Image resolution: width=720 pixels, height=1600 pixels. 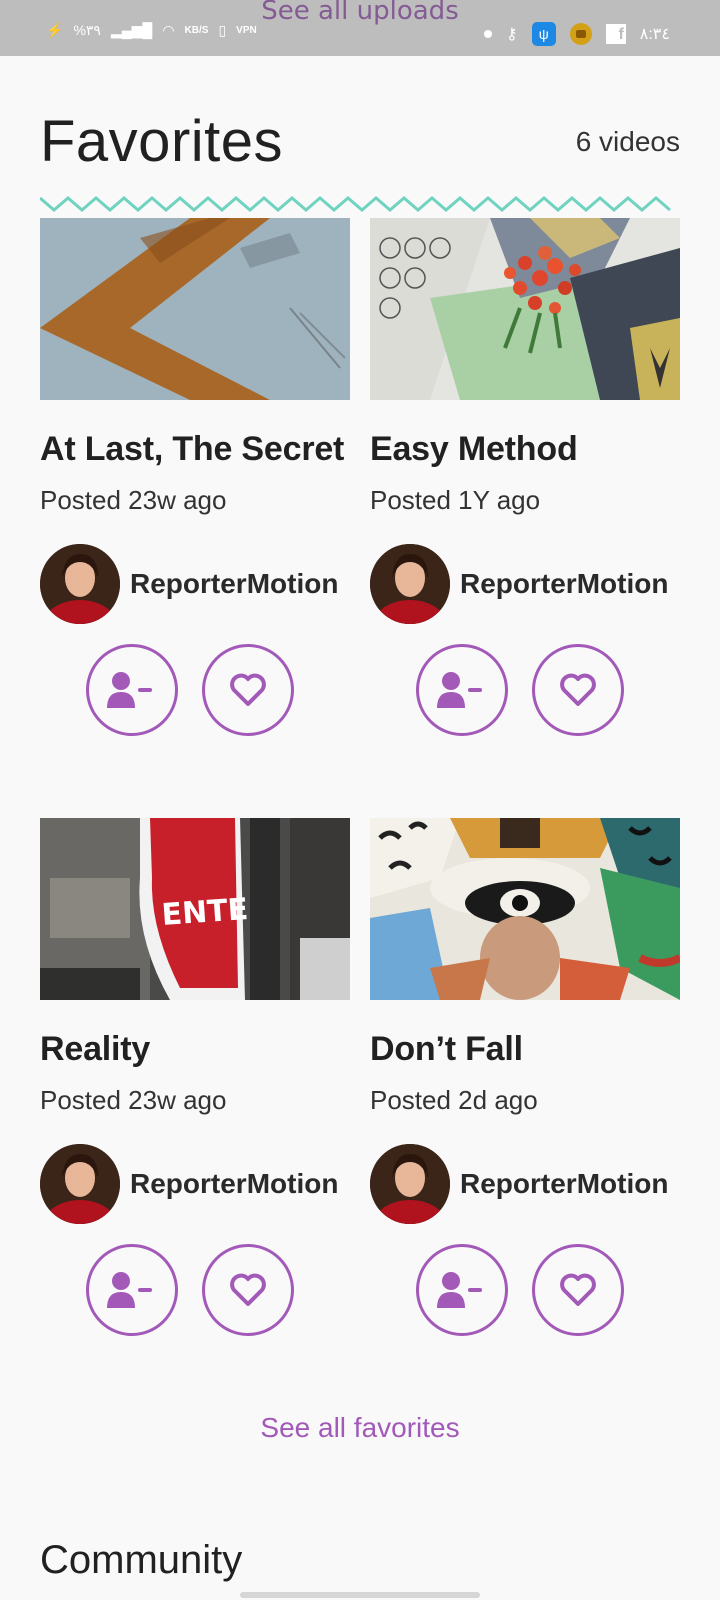 What do you see at coordinates (195, 449) in the screenshot?
I see `video-title: At Last, The Secret` at bounding box center [195, 449].